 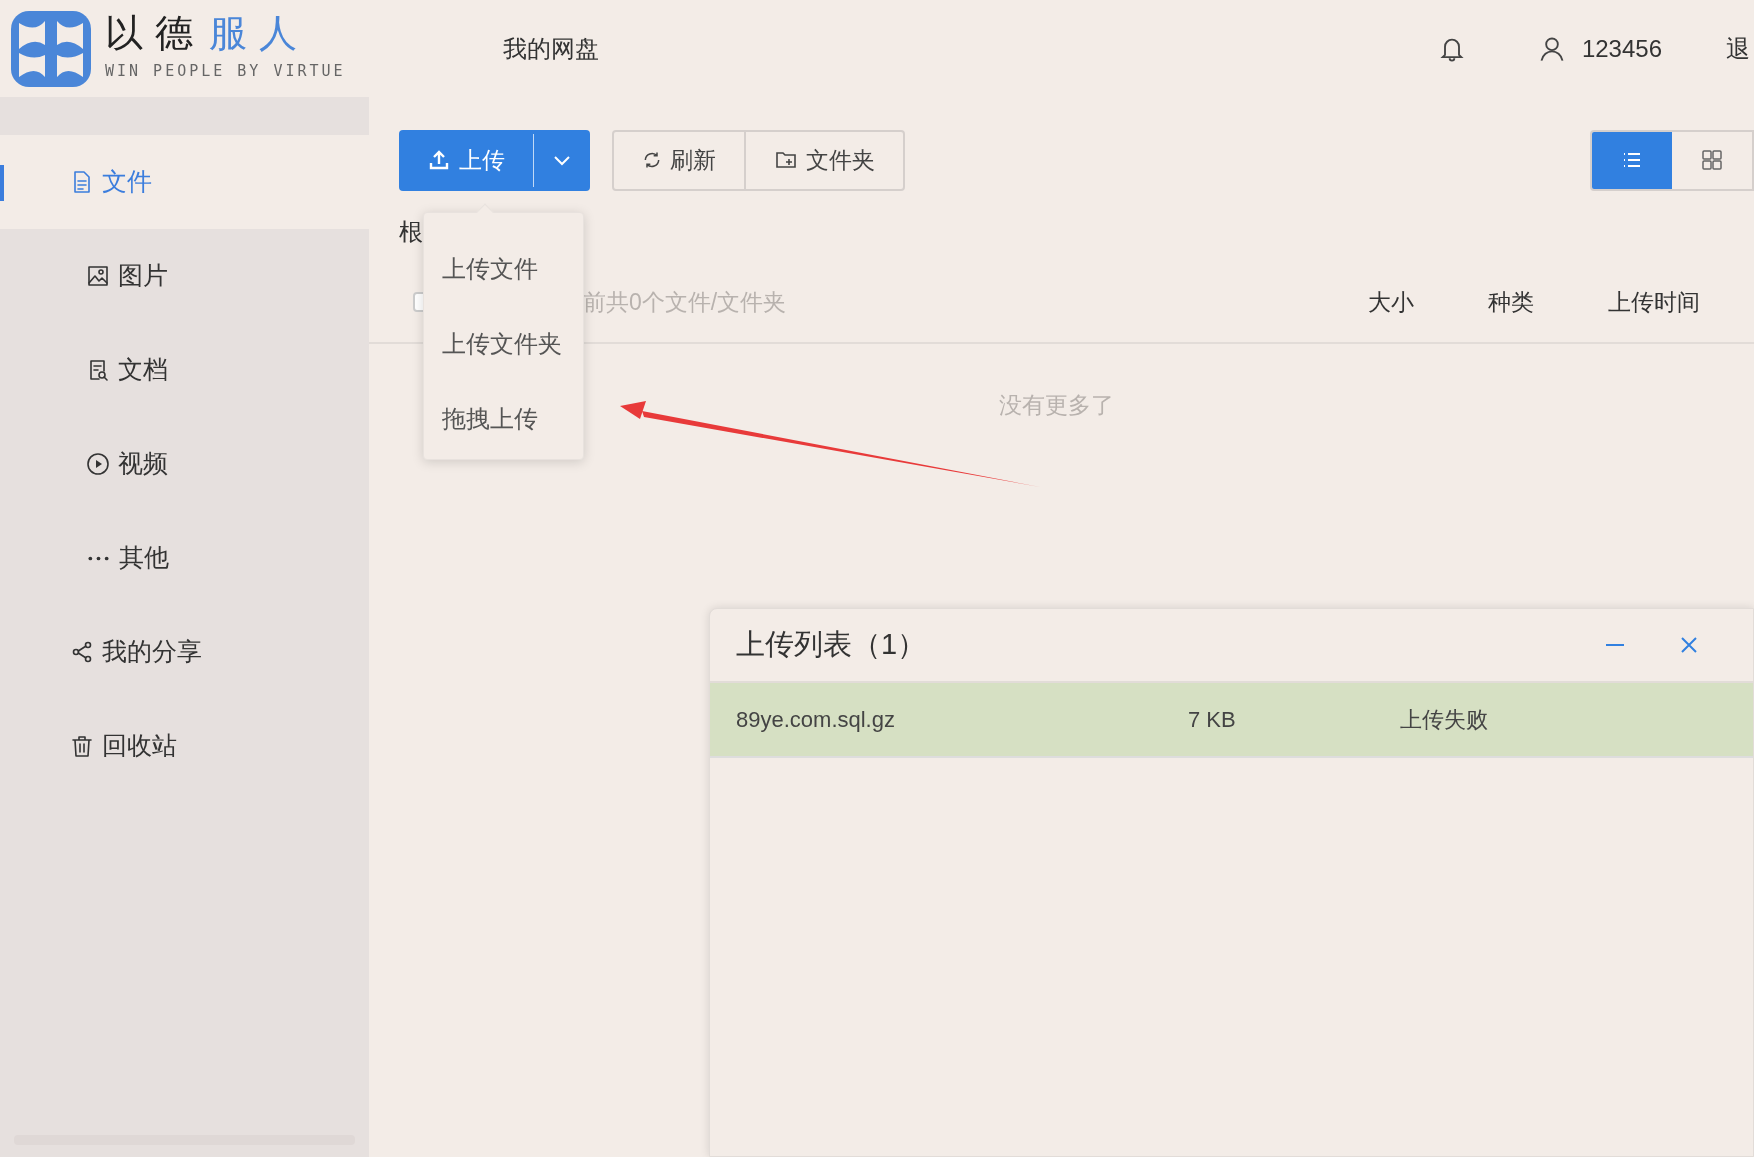 What do you see at coordinates (652, 160) in the screenshot?
I see `refresh-icon` at bounding box center [652, 160].